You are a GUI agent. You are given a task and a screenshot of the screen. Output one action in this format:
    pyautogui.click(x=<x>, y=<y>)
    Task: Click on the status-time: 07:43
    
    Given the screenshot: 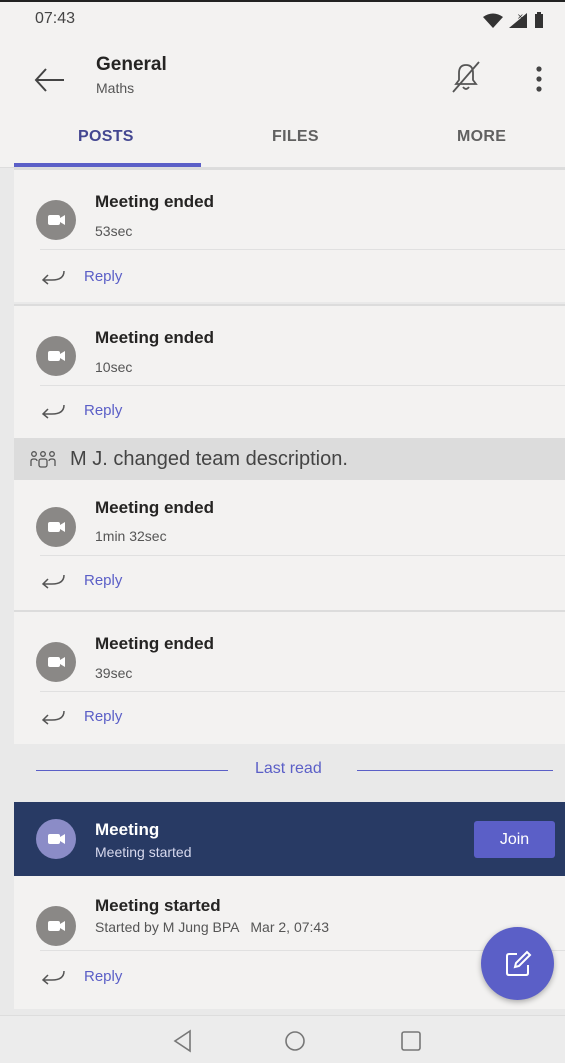 What is the action you would take?
    pyautogui.click(x=55, y=18)
    